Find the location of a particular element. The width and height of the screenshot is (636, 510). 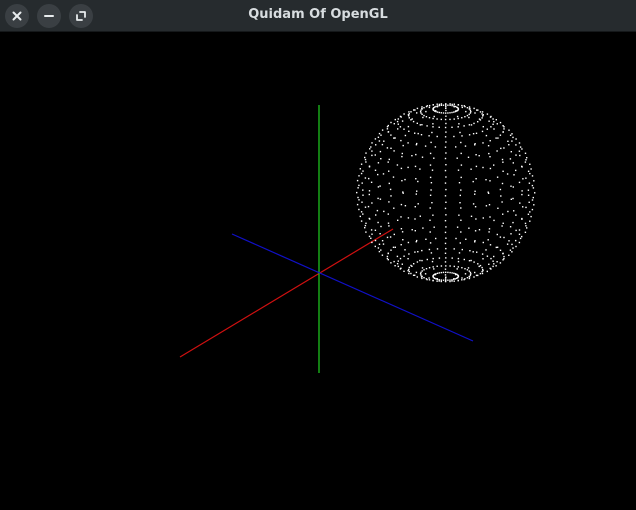

title-bar: Quidam Of OpenGL is located at coordinates (318, 16).